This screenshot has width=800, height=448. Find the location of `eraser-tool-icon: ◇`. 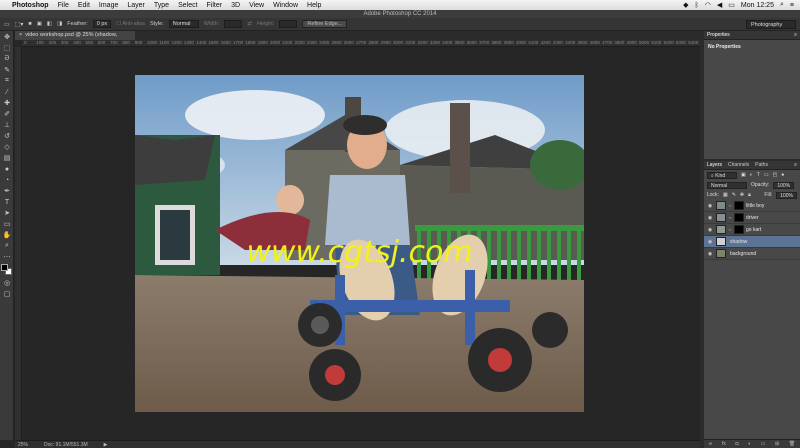

eraser-tool-icon: ◇ is located at coordinates (7, 147).